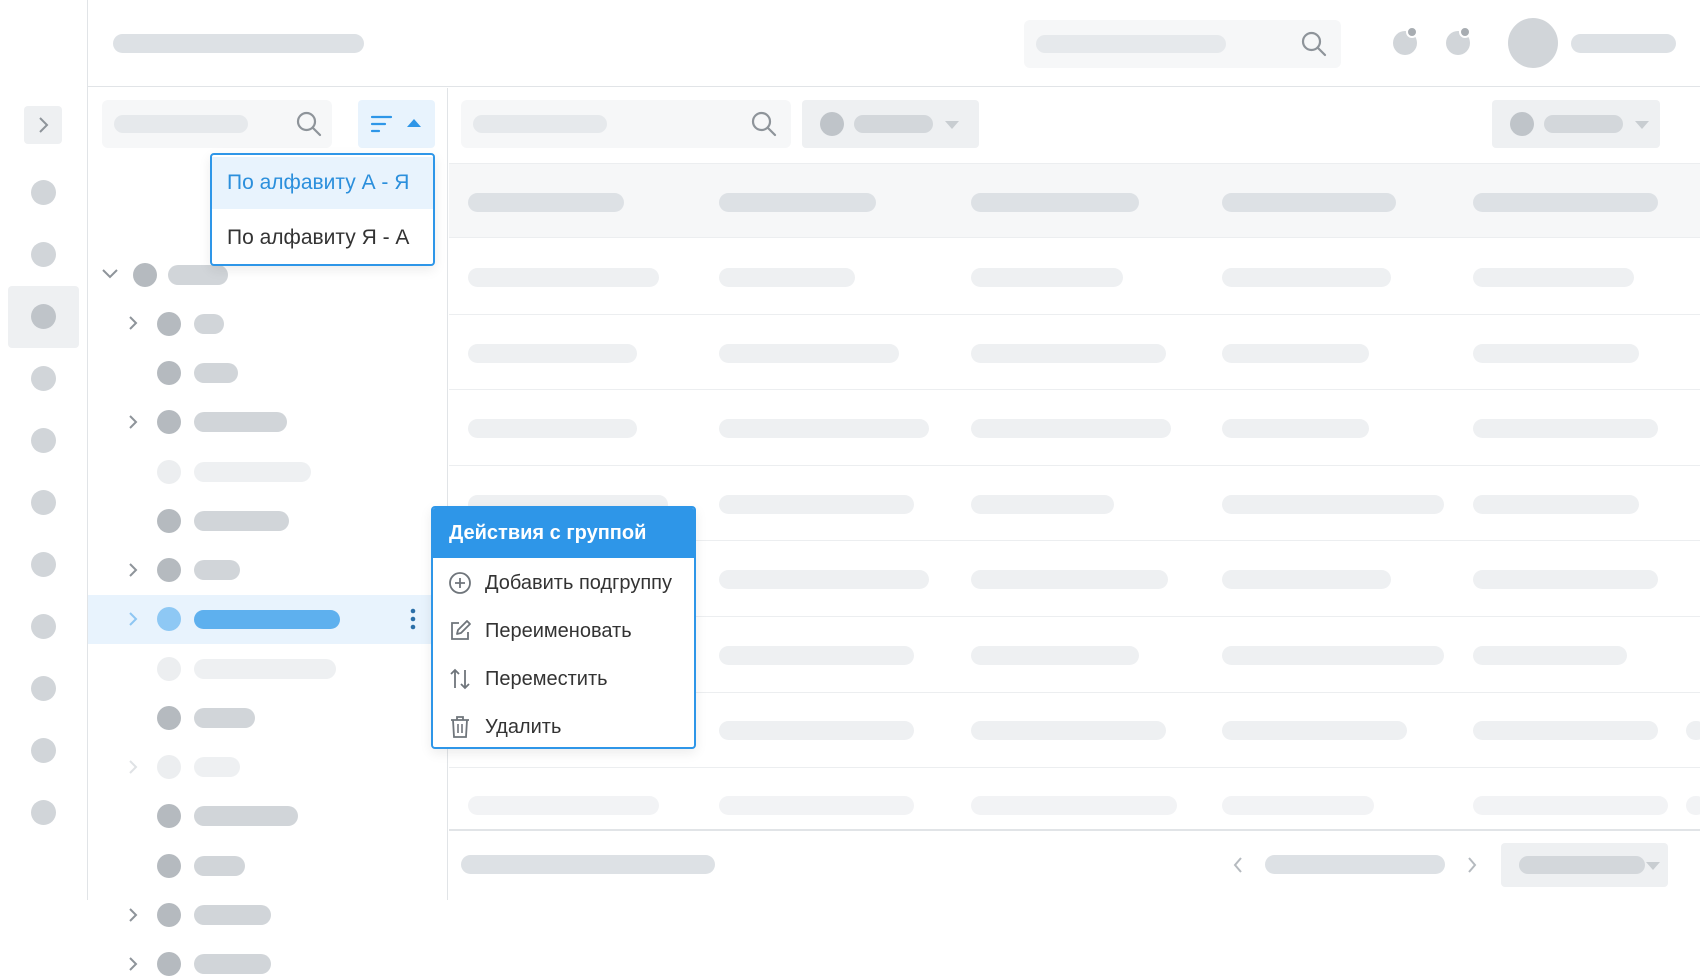 Image resolution: width=1700 pixels, height=976 pixels. I want to click on more-vertical-icon, so click(413, 619).